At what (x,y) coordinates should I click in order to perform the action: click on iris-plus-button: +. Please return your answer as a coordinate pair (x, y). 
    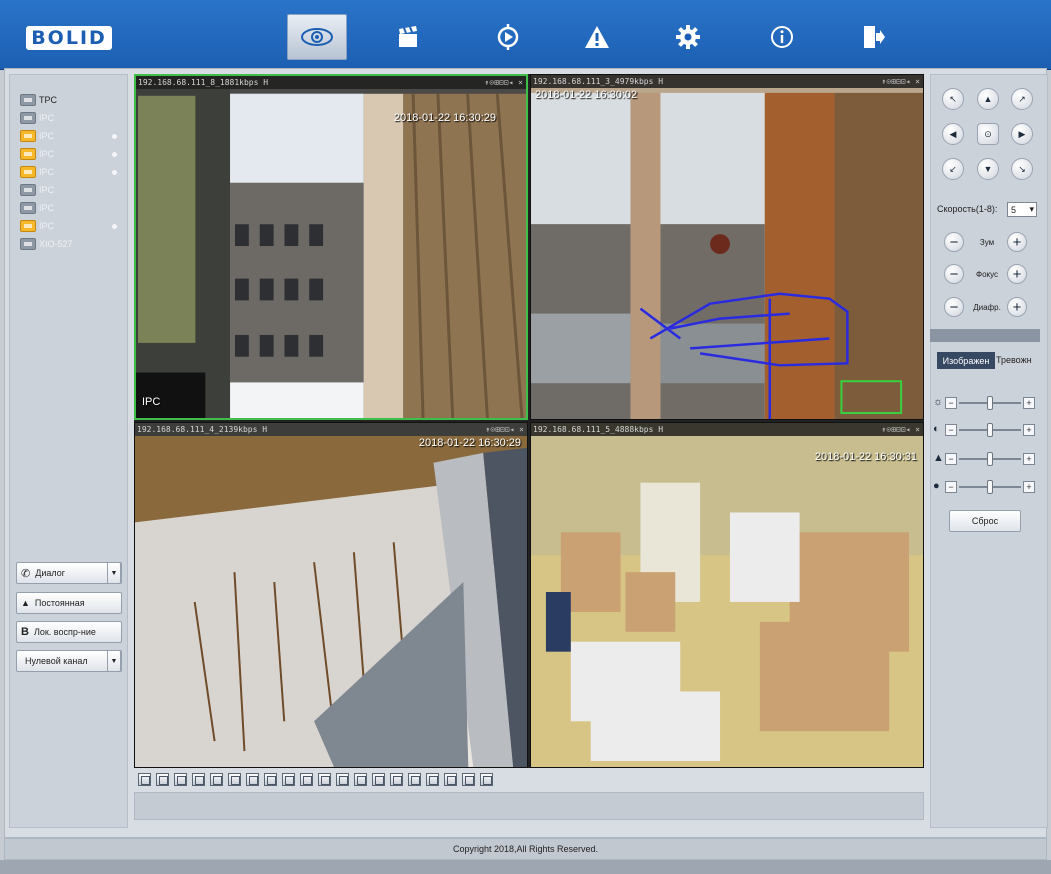
    Looking at the image, I should click on (1017, 307).